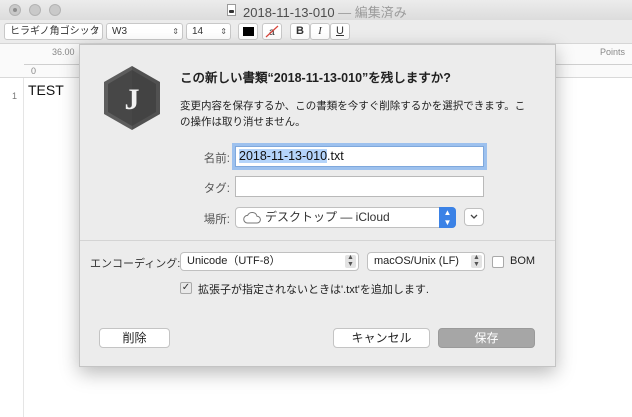 The image size is (632, 417). What do you see at coordinates (252, 217) in the screenshot?
I see `icloud-icon` at bounding box center [252, 217].